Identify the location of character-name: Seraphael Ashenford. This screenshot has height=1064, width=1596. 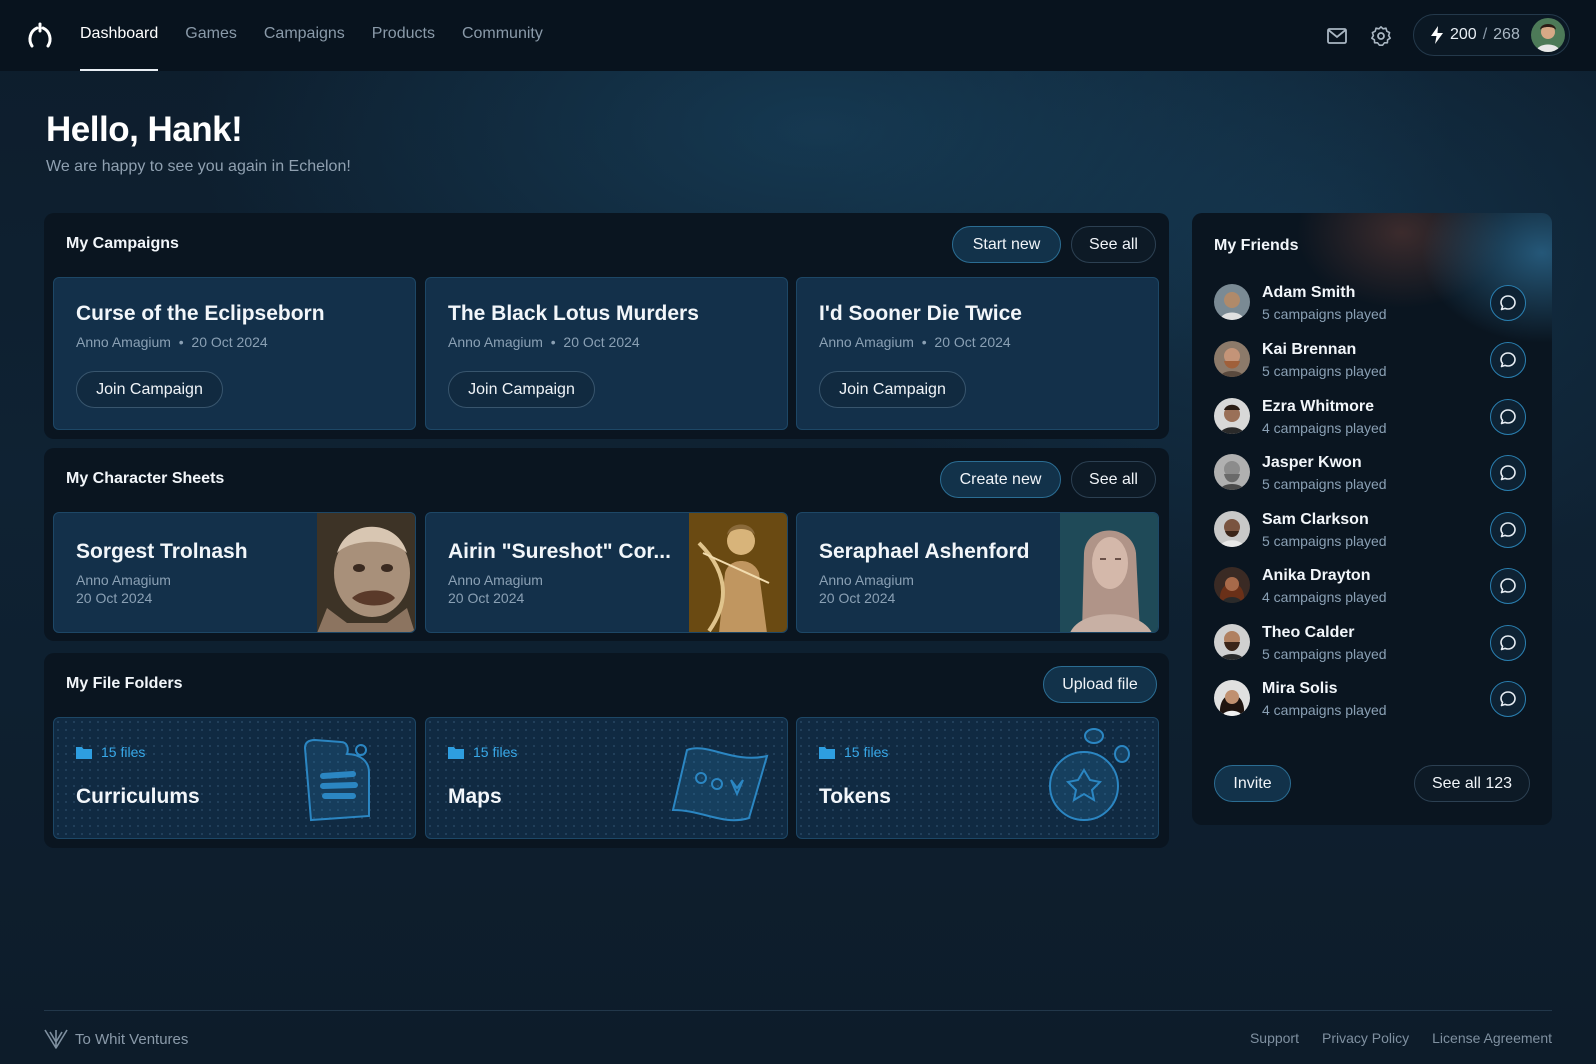
(924, 551).